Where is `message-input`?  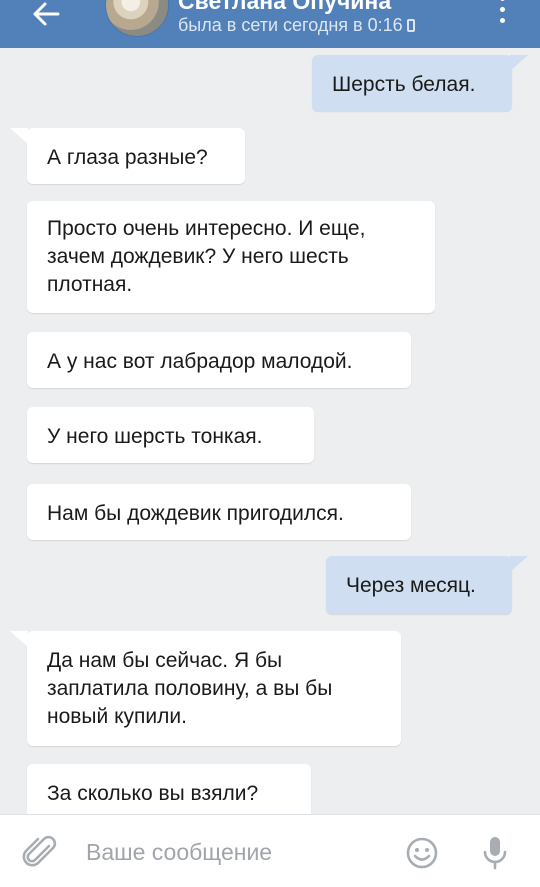
message-input is located at coordinates (236, 852).